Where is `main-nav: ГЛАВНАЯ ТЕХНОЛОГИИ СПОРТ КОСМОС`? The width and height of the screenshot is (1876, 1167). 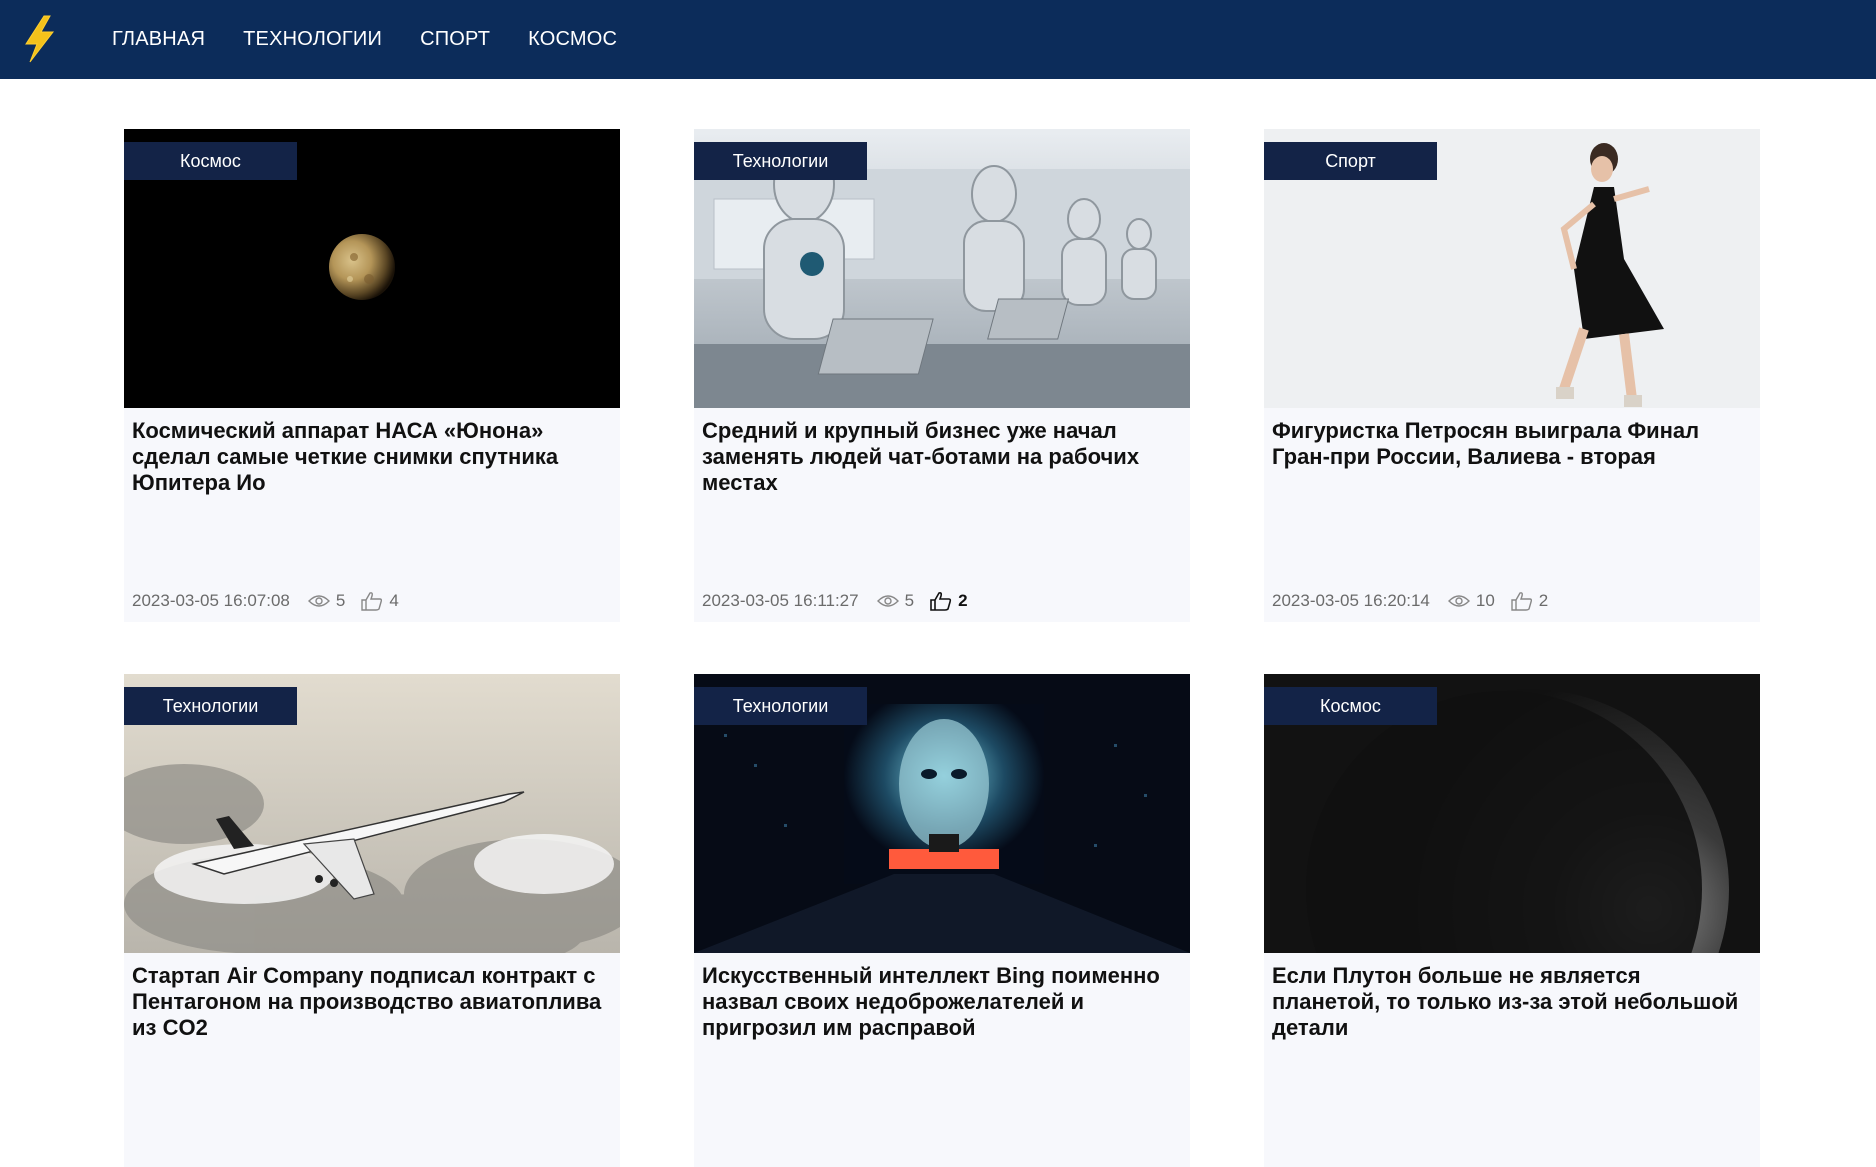
main-nav: ГЛАВНАЯ ТЕХНОЛОГИИ СПОРТ КОСМОС is located at coordinates (383, 39).